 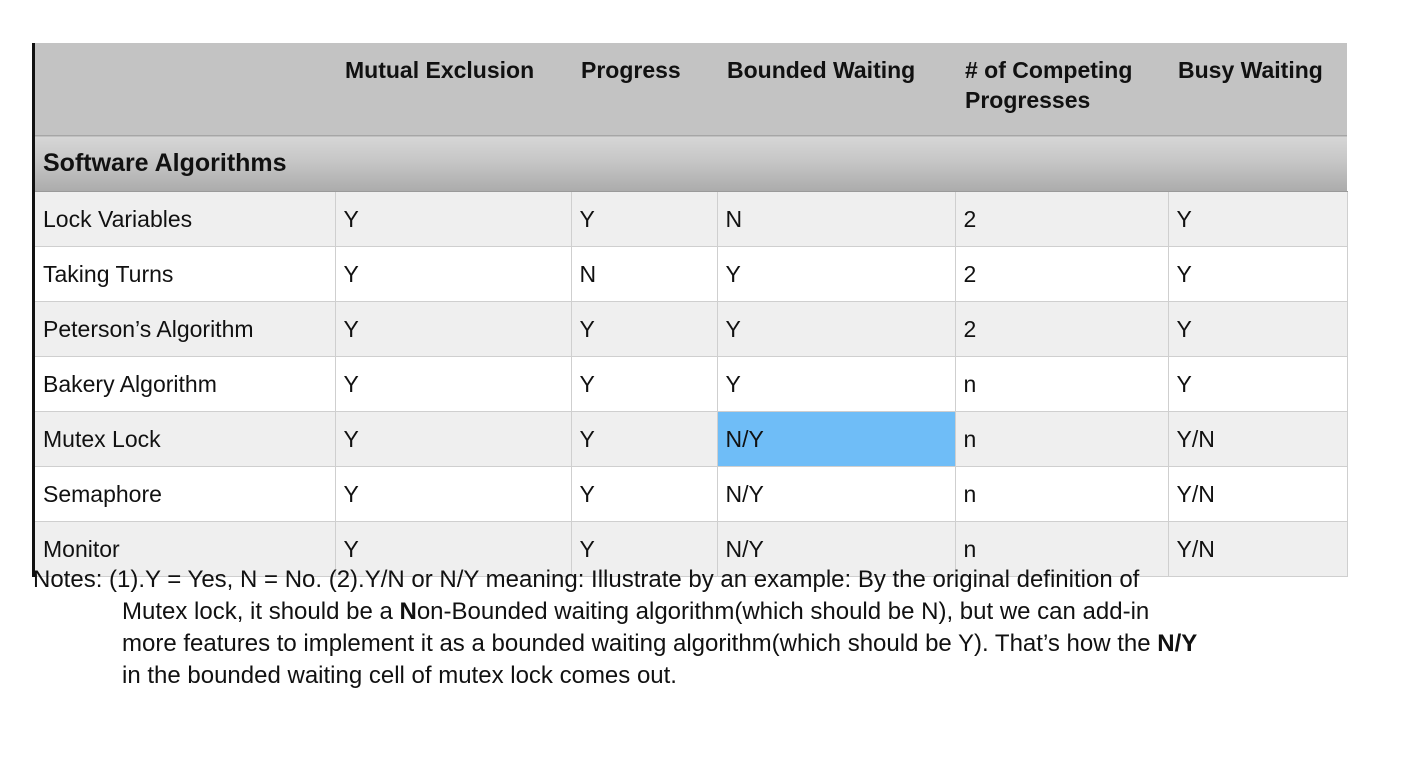 What do you see at coordinates (185, 494) in the screenshot?
I see `row-label: Semaphore` at bounding box center [185, 494].